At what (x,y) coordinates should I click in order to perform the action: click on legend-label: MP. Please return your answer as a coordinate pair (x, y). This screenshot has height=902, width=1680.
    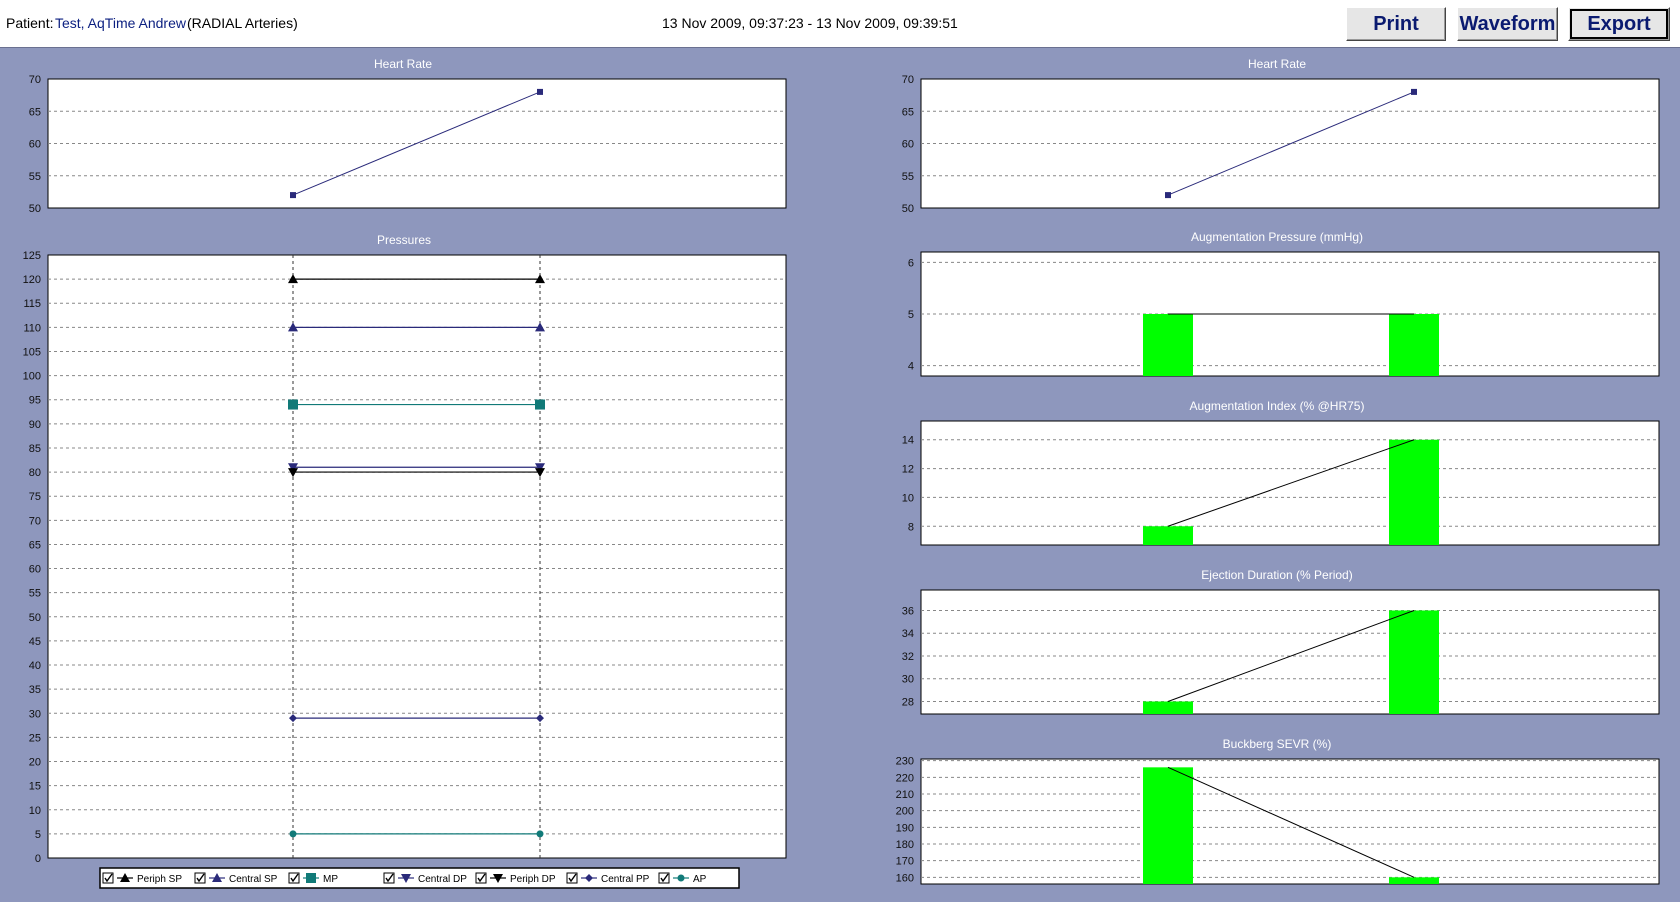
    Looking at the image, I should click on (330, 879).